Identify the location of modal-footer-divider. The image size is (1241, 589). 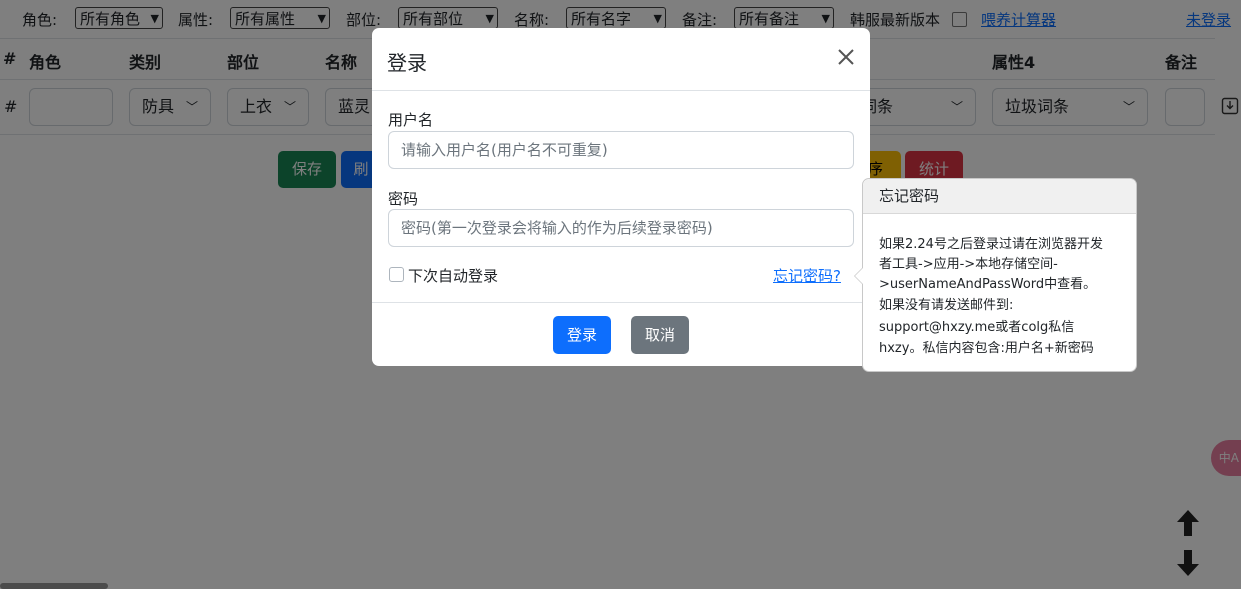
(621, 302).